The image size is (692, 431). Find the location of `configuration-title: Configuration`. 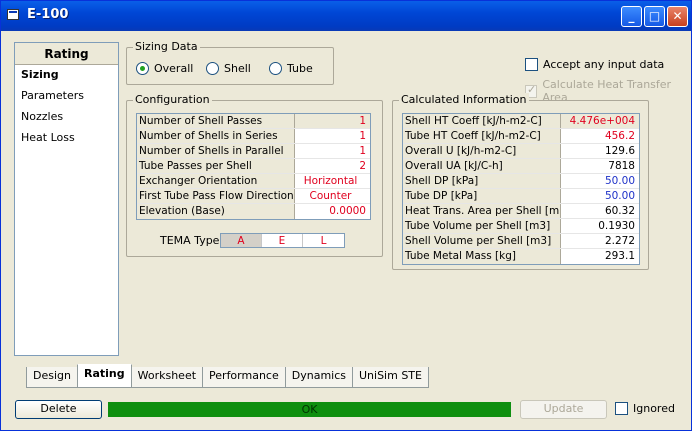

configuration-title: Configuration is located at coordinates (172, 99).